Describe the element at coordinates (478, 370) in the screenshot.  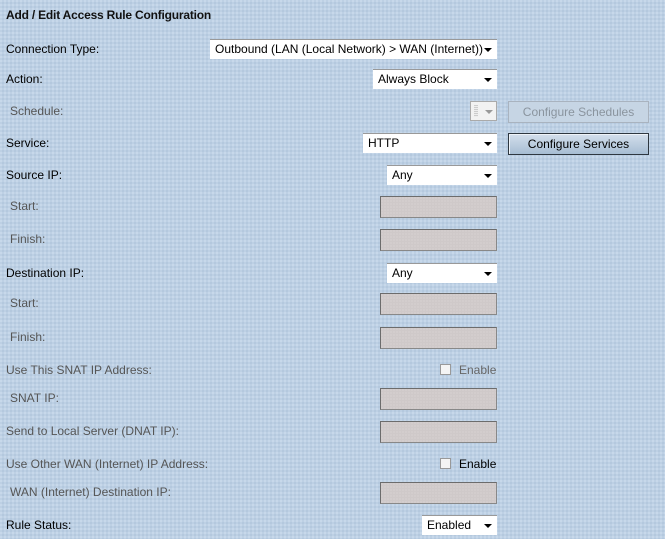
I see `snat-enable-label: Enable` at that location.